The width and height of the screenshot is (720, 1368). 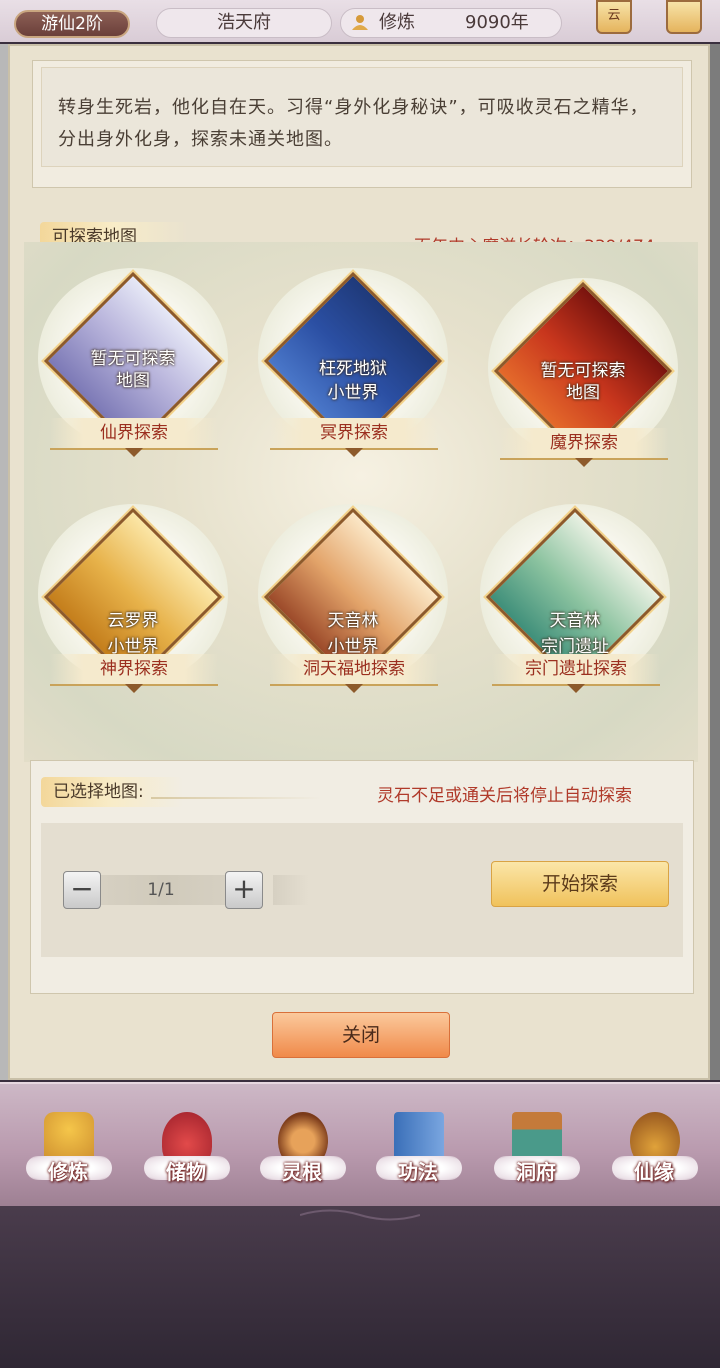 I want to click on map-name: 枉死地狱, so click(x=353, y=369).